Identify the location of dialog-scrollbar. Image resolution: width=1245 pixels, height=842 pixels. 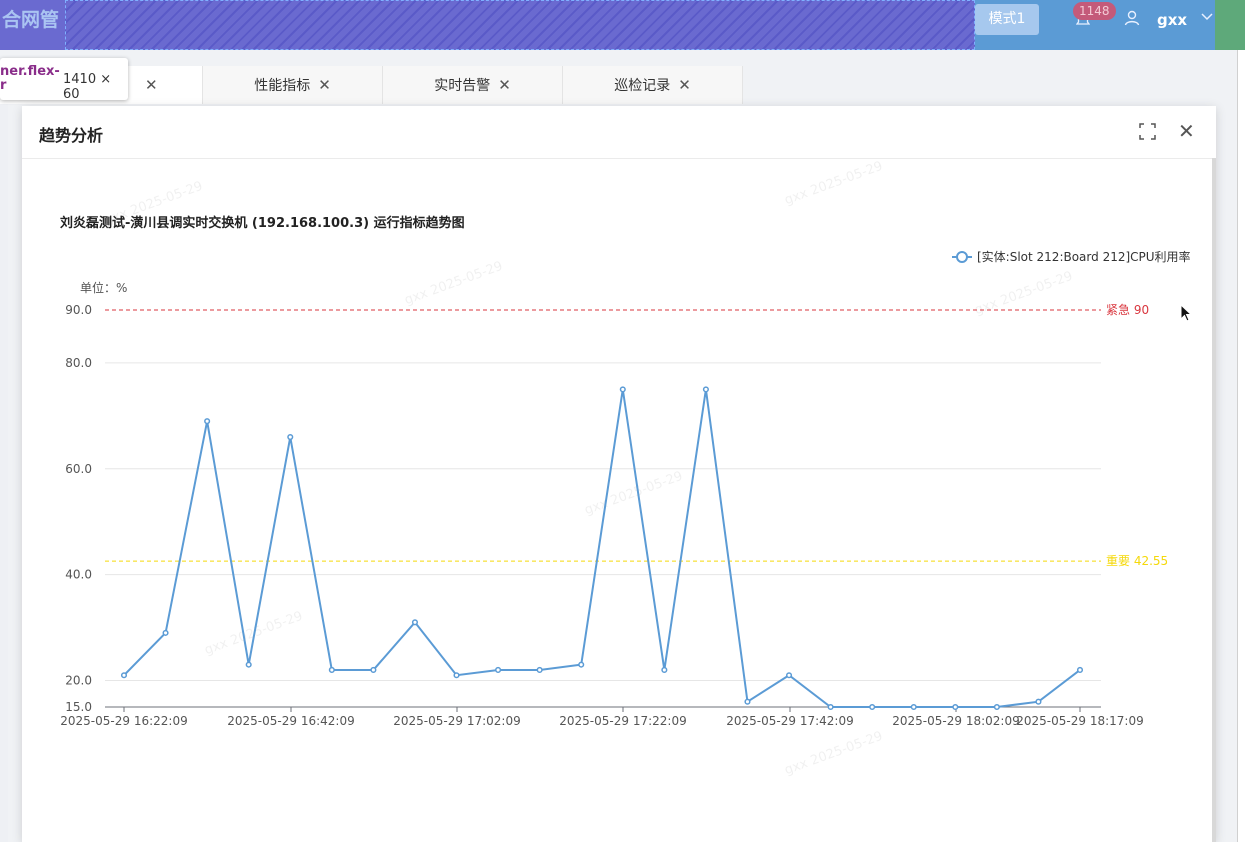
(1214, 500).